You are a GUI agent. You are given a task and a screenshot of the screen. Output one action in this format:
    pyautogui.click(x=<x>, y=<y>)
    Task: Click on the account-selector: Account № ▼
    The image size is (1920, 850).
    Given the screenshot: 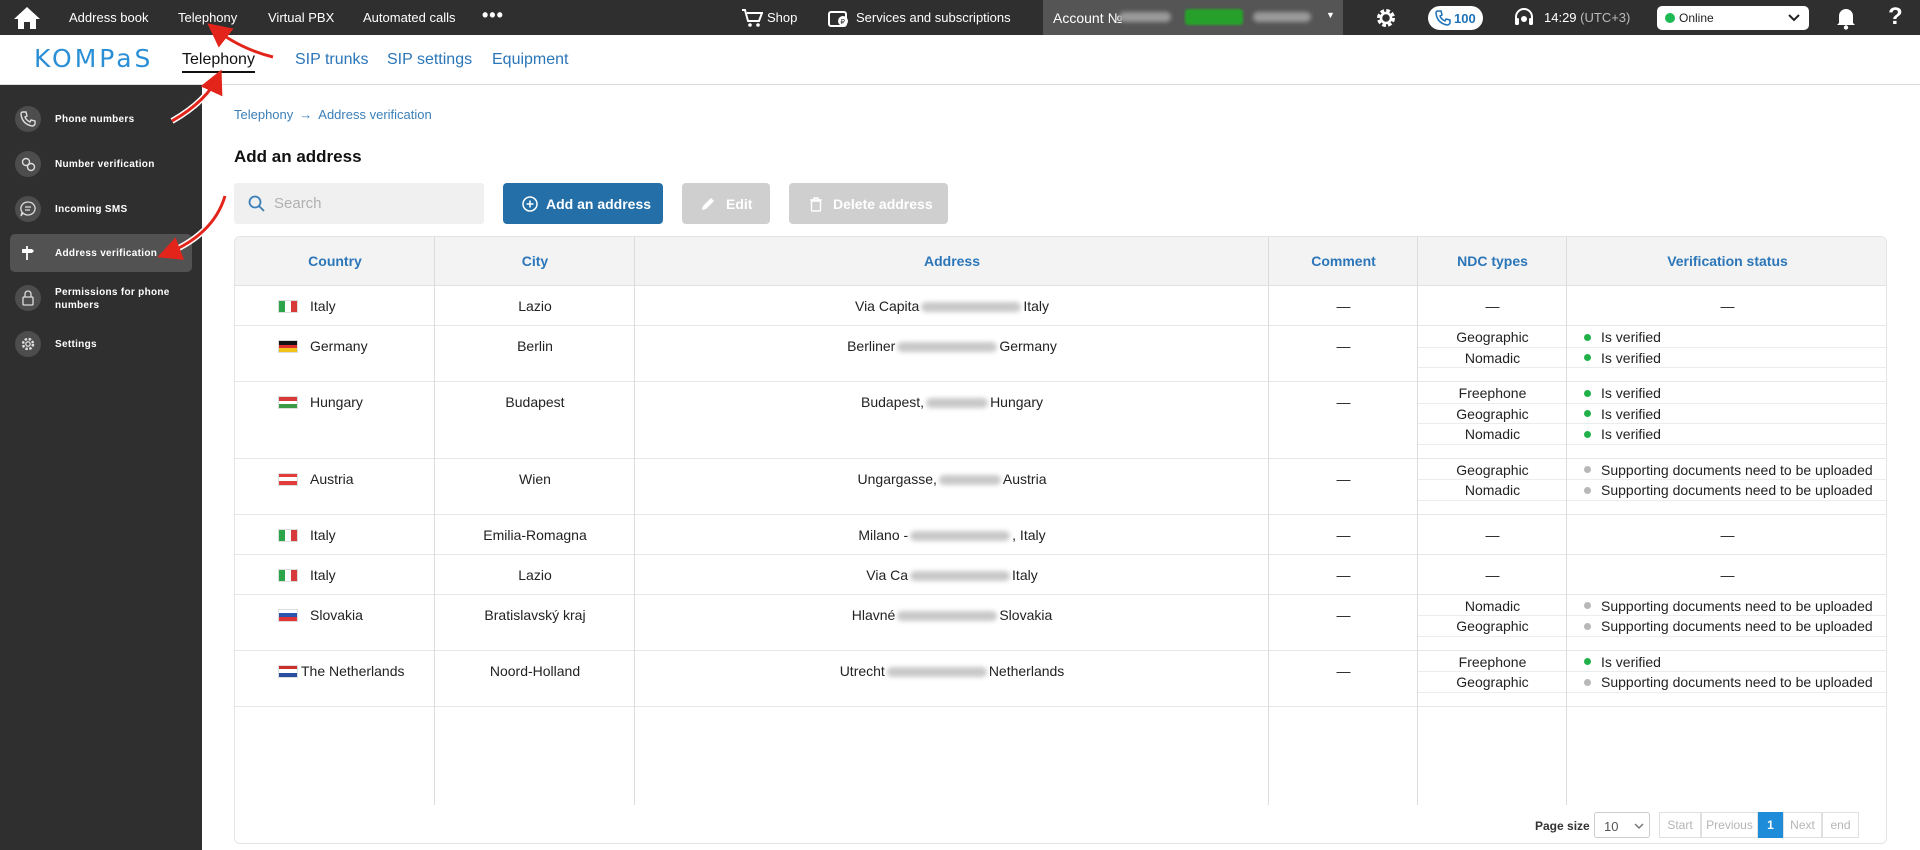 What is the action you would take?
    pyautogui.click(x=1193, y=17)
    